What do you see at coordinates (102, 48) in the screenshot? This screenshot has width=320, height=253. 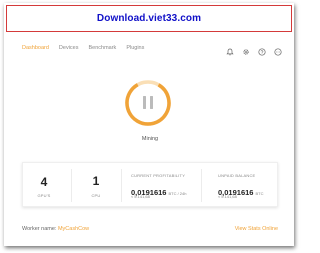 I see `tab-benchmark: Benchmark` at bounding box center [102, 48].